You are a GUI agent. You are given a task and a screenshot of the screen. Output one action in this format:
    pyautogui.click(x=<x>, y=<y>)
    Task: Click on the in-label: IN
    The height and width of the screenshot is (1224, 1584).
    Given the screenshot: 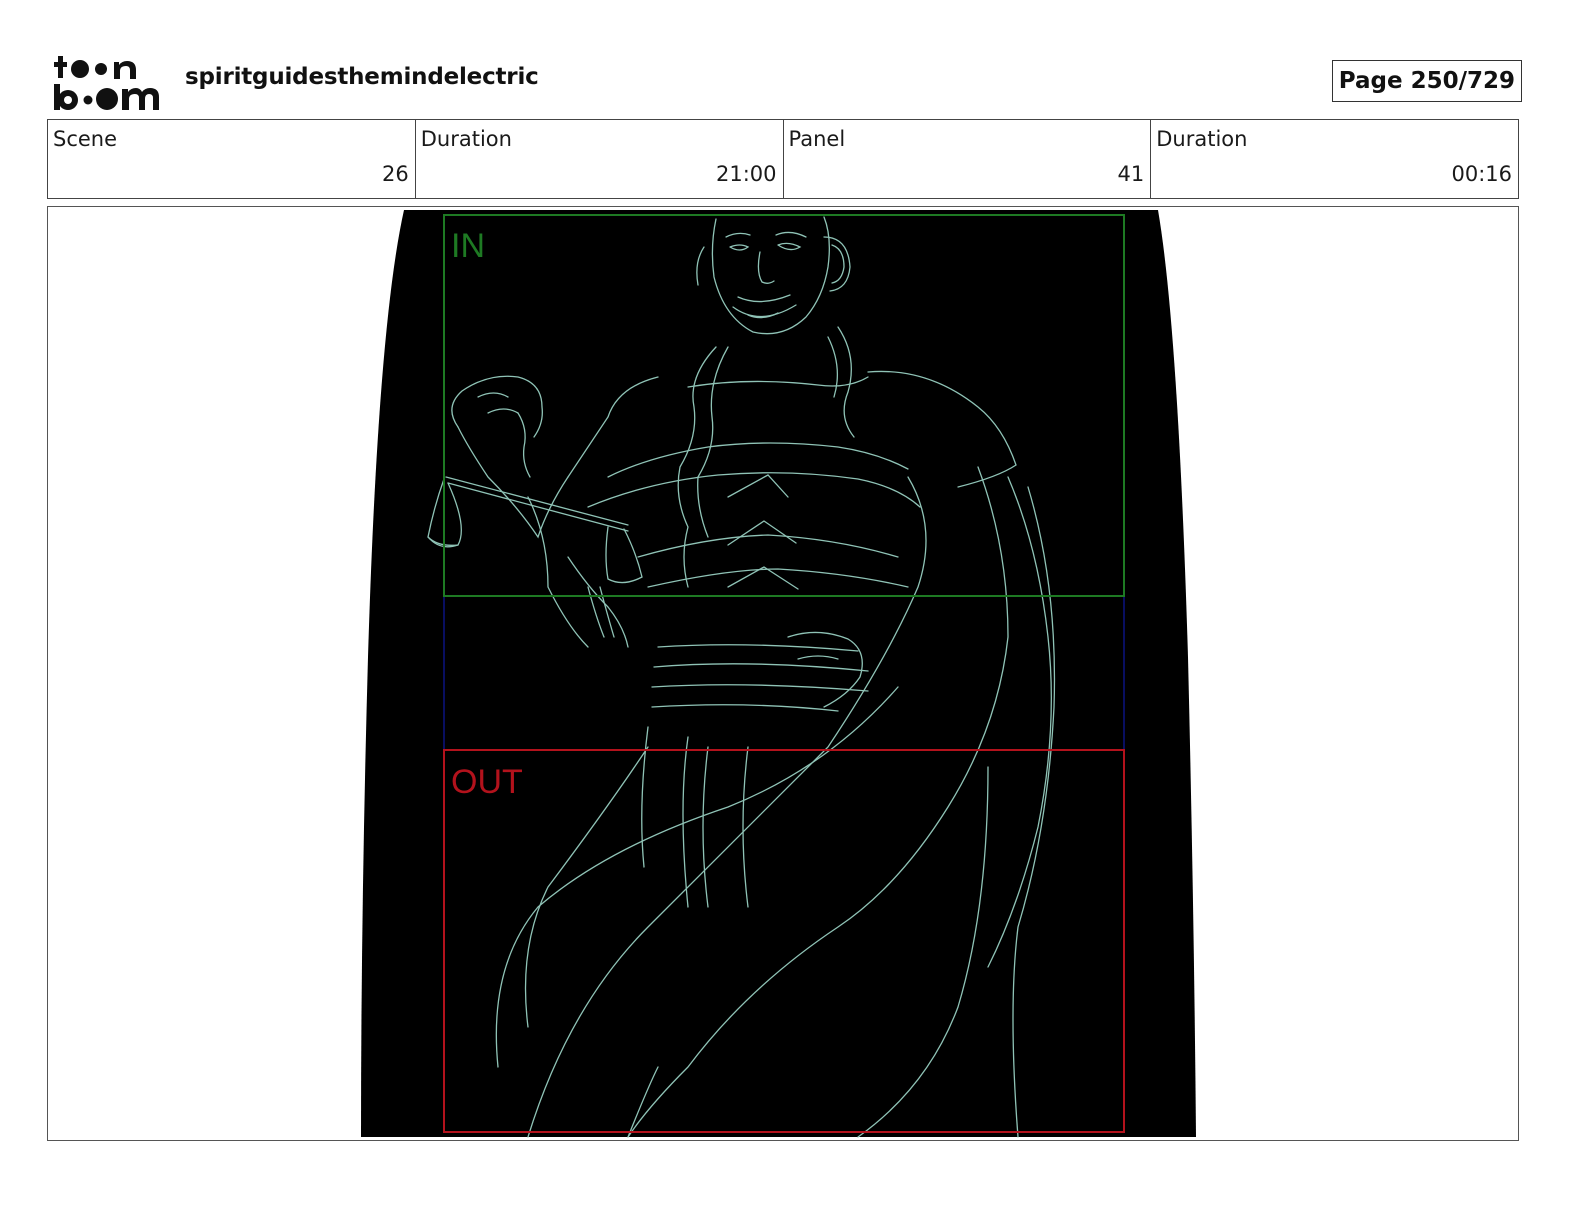 What is the action you would take?
    pyautogui.click(x=468, y=246)
    